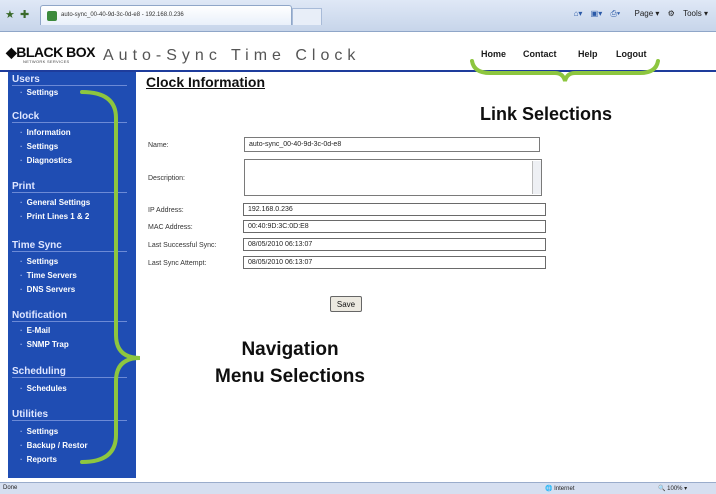  I want to click on contact-link: Contact, so click(540, 54).